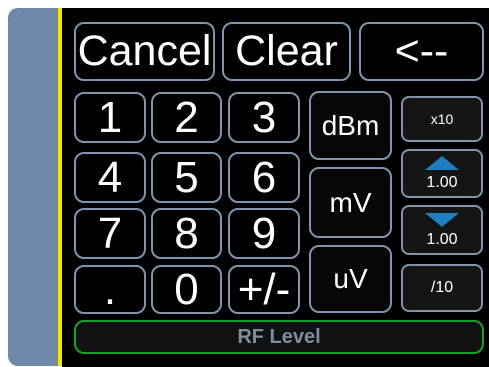  I want to click on down-triangle-icon, so click(442, 219).